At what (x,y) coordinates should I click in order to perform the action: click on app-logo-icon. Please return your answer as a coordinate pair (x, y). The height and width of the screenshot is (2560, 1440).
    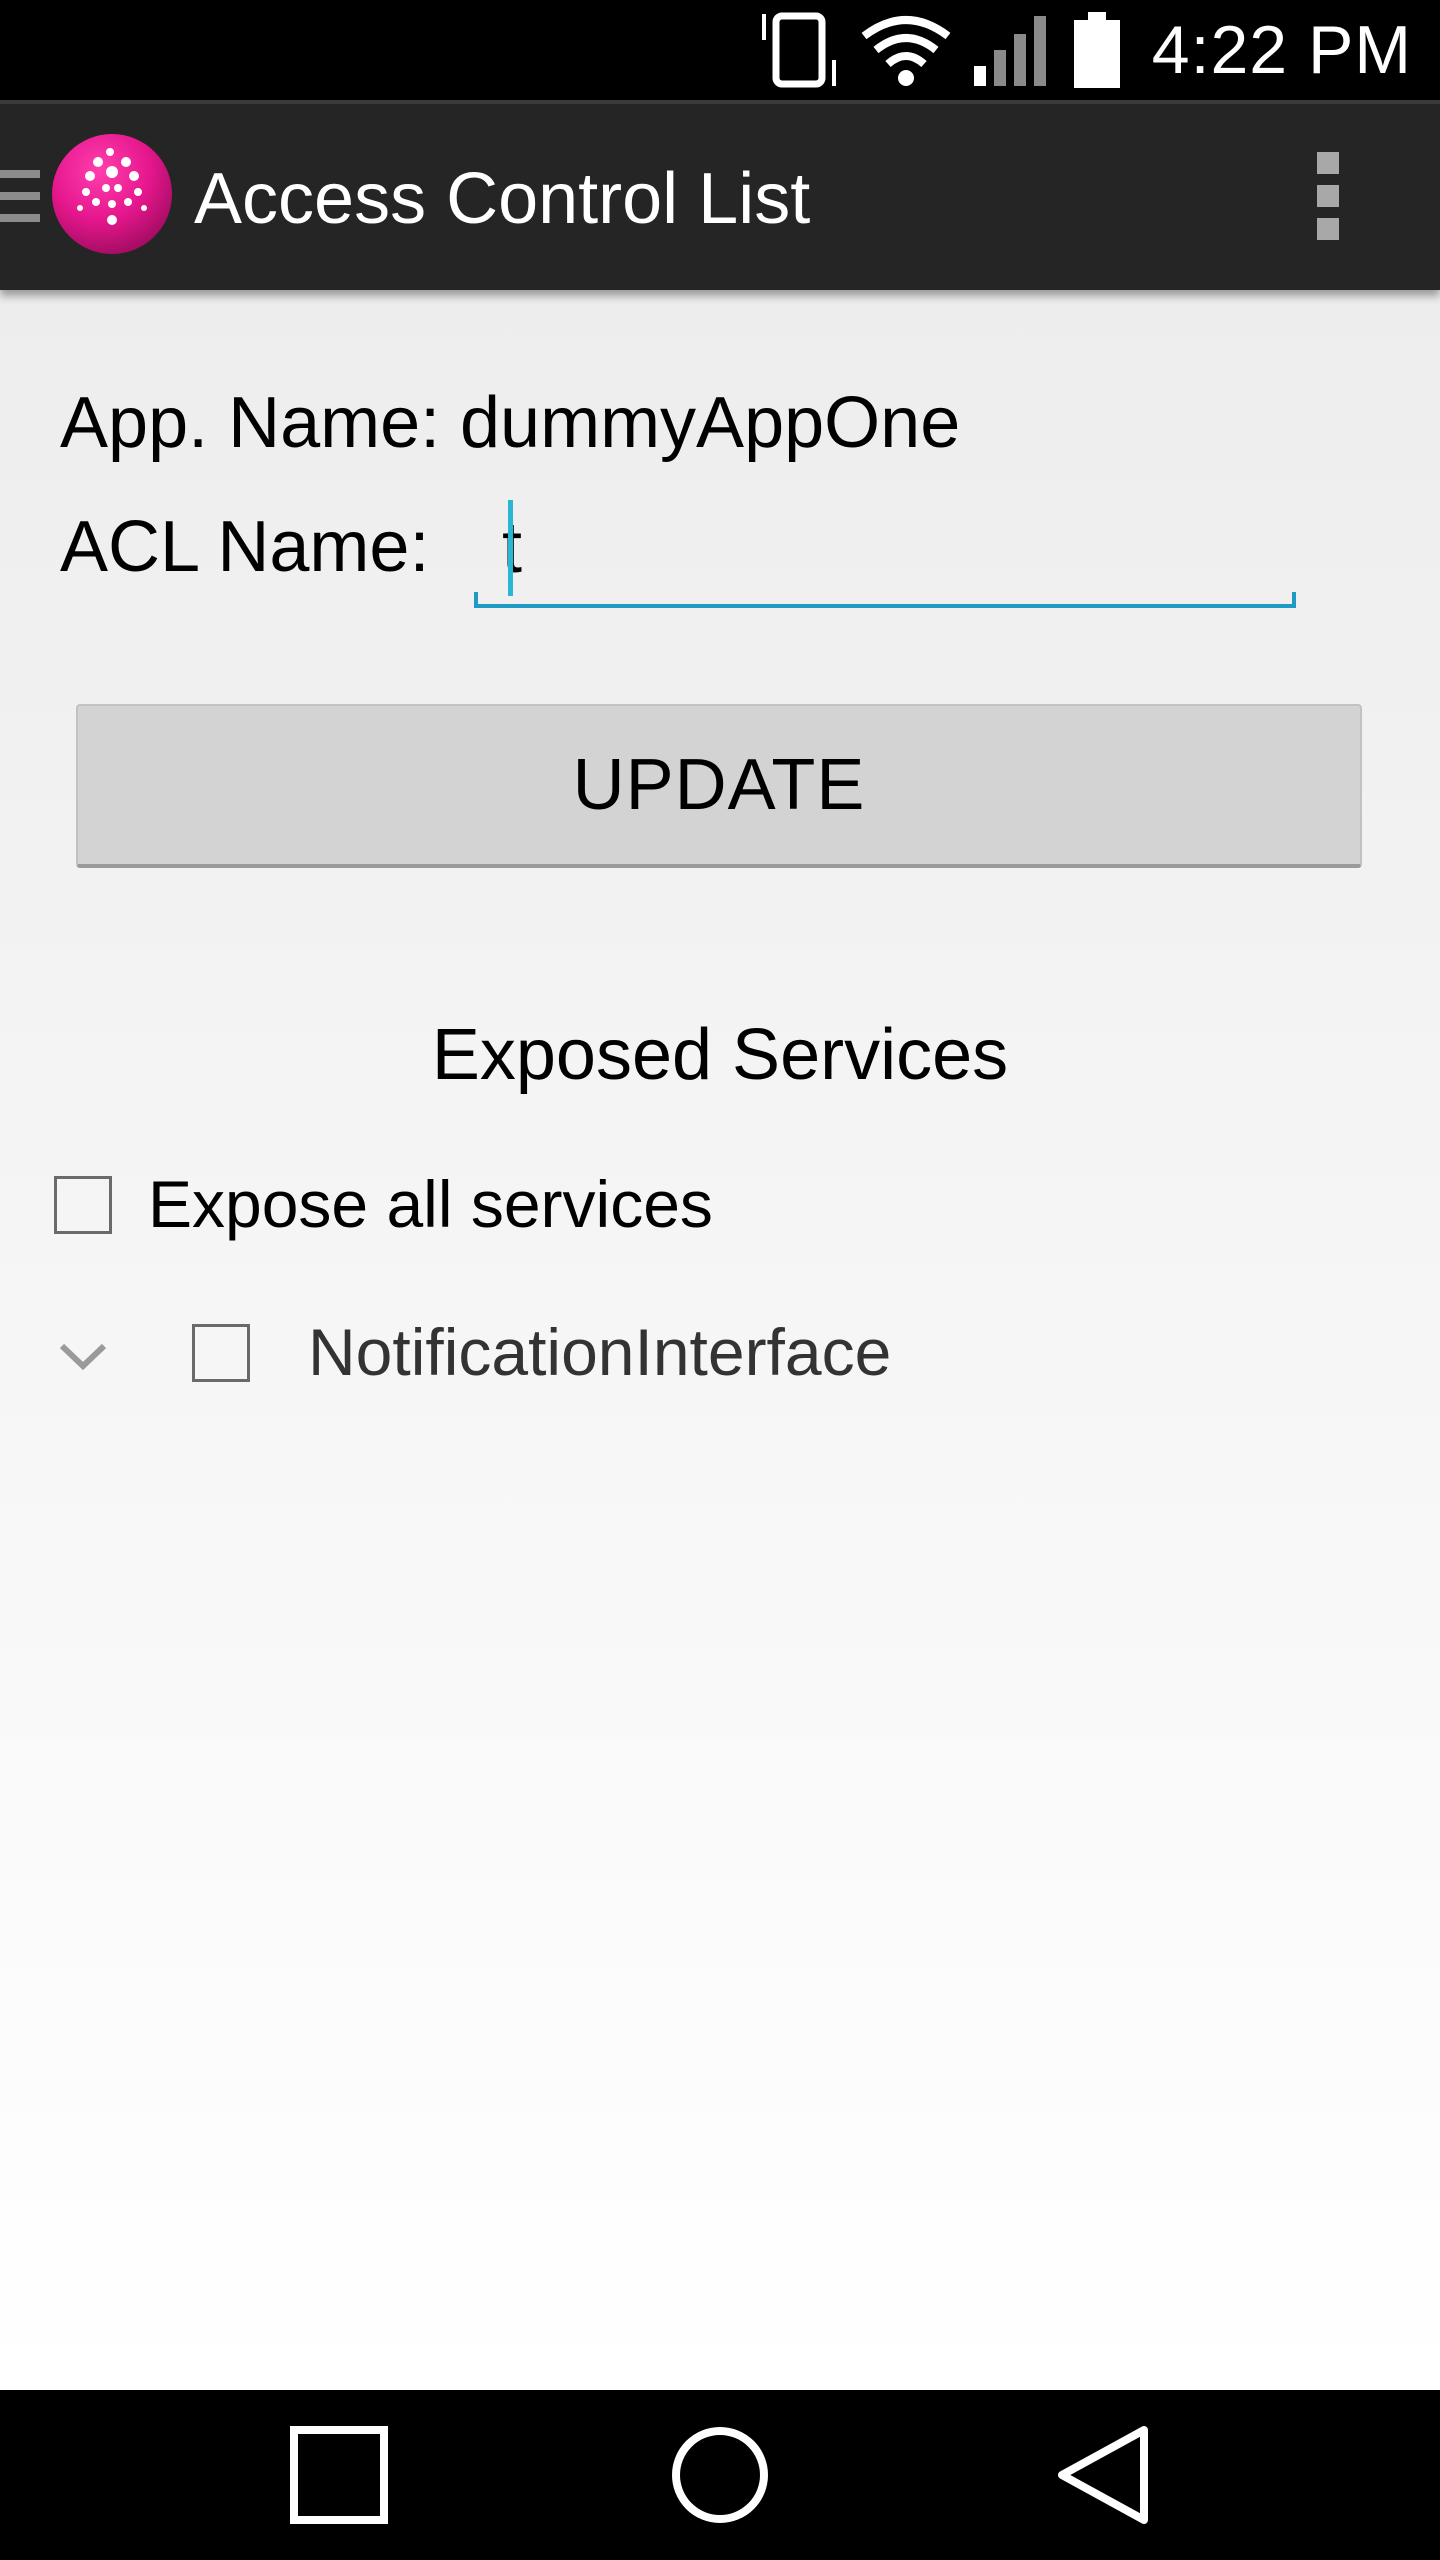
    Looking at the image, I should click on (112, 194).